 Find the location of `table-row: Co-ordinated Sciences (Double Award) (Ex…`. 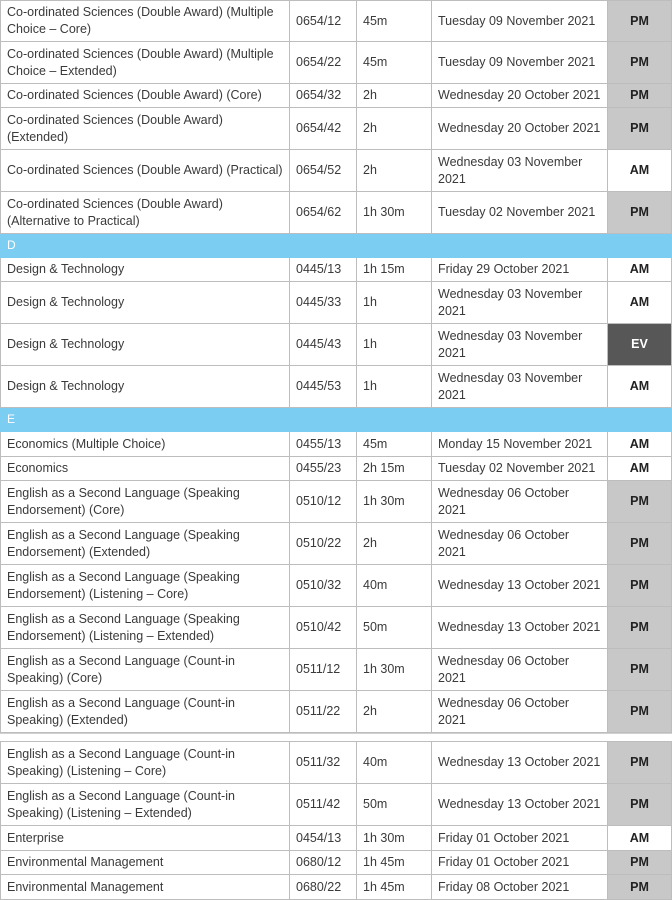

table-row: Co-ordinated Sciences (Double Award) (Ex… is located at coordinates (336, 128).